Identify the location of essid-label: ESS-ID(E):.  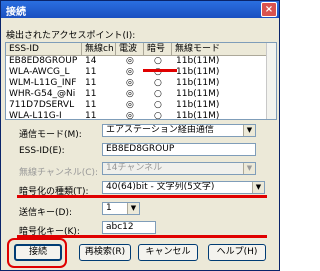
(42, 151).